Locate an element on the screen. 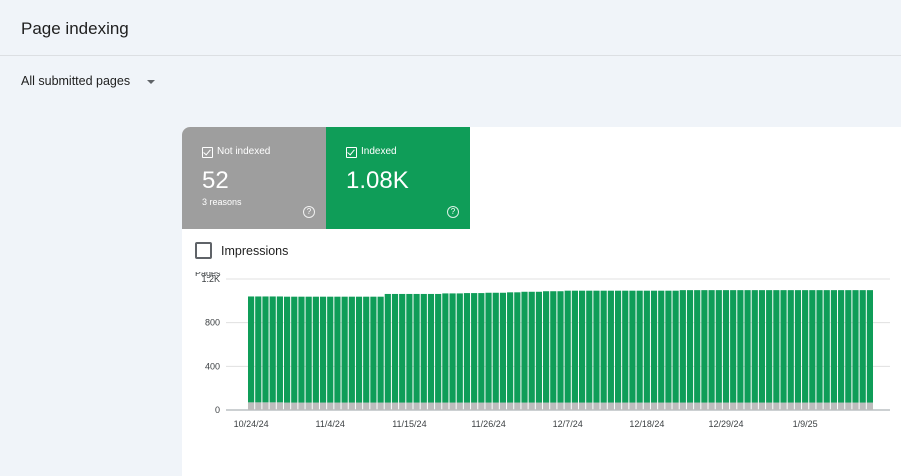  not-indexed-tile: Not indexed 52 3 reasons ? is located at coordinates (254, 178).